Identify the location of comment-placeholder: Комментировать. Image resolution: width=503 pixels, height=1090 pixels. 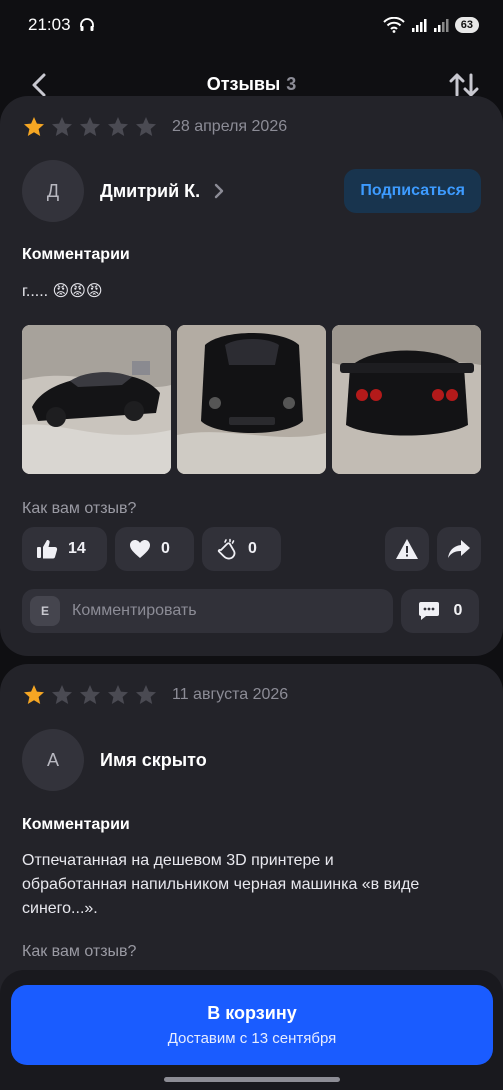
(134, 610).